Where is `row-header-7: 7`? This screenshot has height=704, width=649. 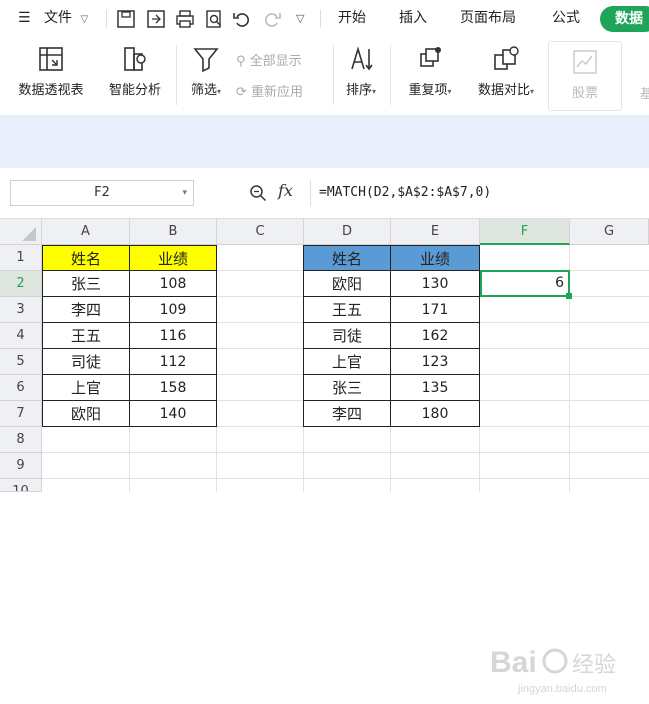 row-header-7: 7 is located at coordinates (21, 414).